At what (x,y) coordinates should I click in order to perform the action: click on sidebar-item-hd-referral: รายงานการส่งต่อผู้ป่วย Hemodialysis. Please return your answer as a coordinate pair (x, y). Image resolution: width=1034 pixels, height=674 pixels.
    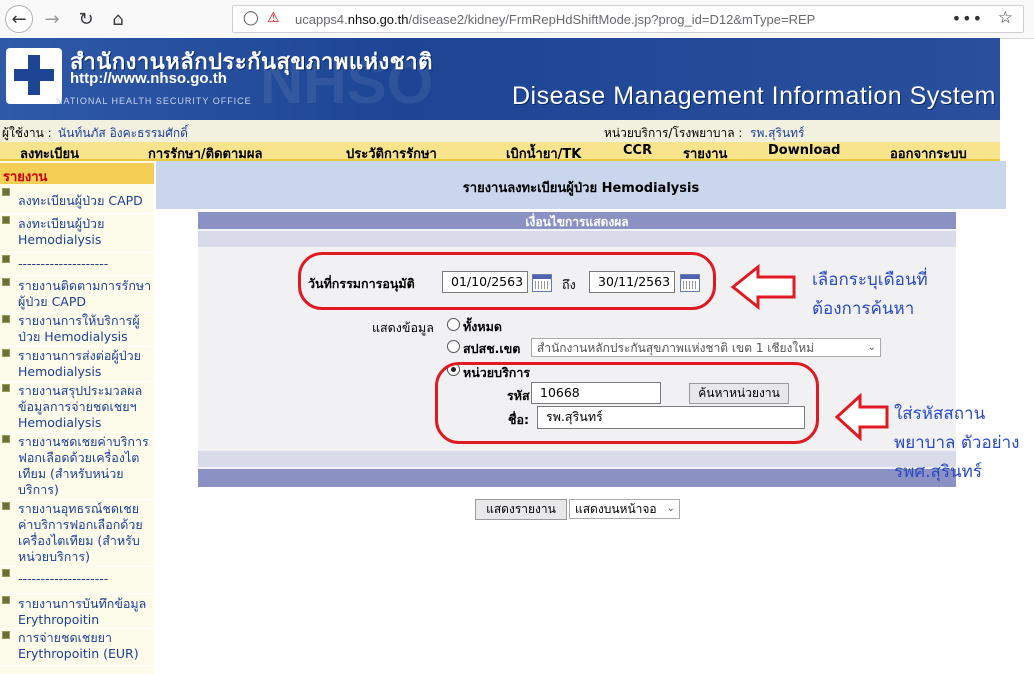
    Looking at the image, I should click on (77, 364).